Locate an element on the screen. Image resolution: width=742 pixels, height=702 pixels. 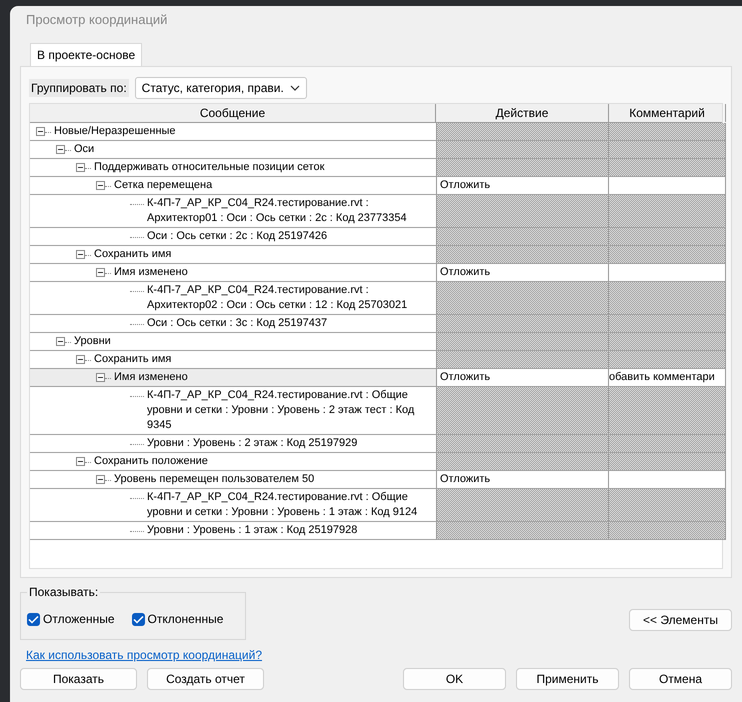
table-row: К-4П-7_АР_КР_С04_R24.тестирование.rvt : Архитектор01 : Оси : Ось сетки : 2с : Код 23773354 is located at coordinates (233, 211).